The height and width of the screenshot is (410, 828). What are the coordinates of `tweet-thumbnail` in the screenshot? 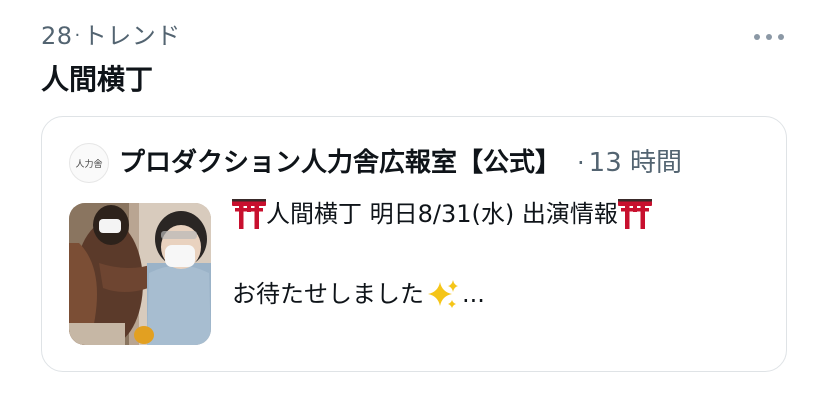 It's located at (140, 274).